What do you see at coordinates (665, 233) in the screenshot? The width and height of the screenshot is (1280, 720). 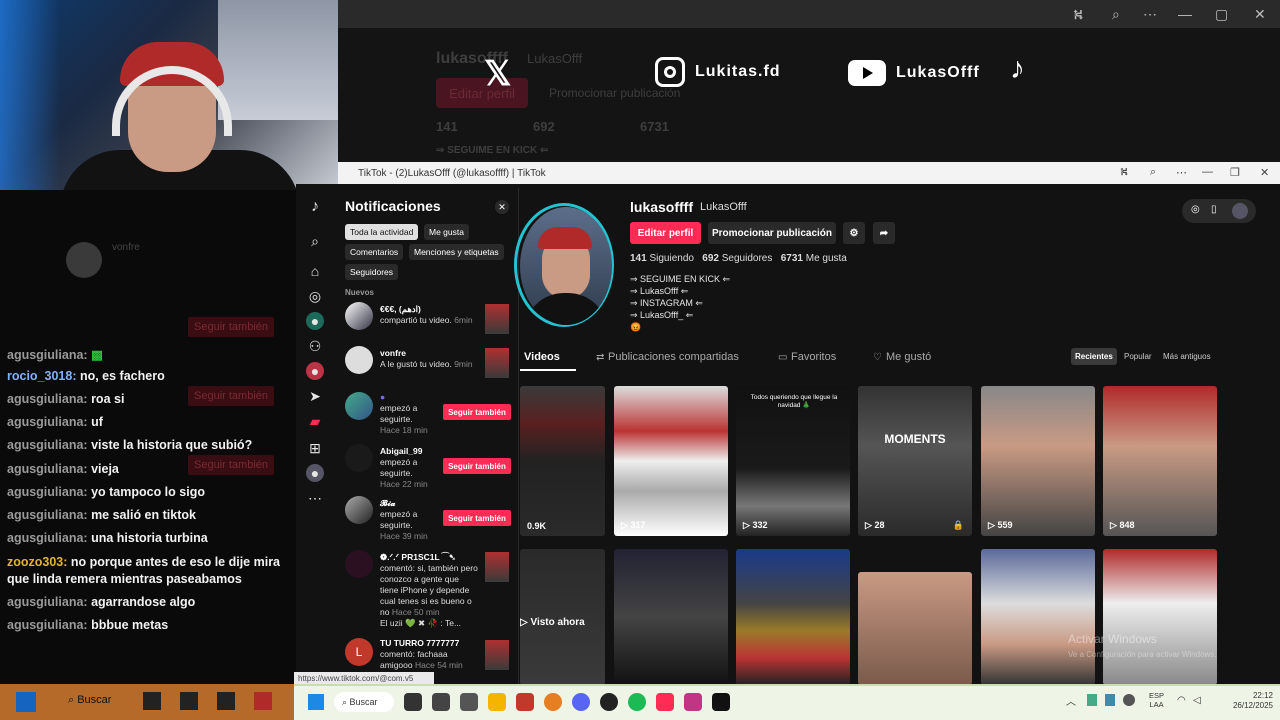 I see `edit-profile-button: Editar perfil` at bounding box center [665, 233].